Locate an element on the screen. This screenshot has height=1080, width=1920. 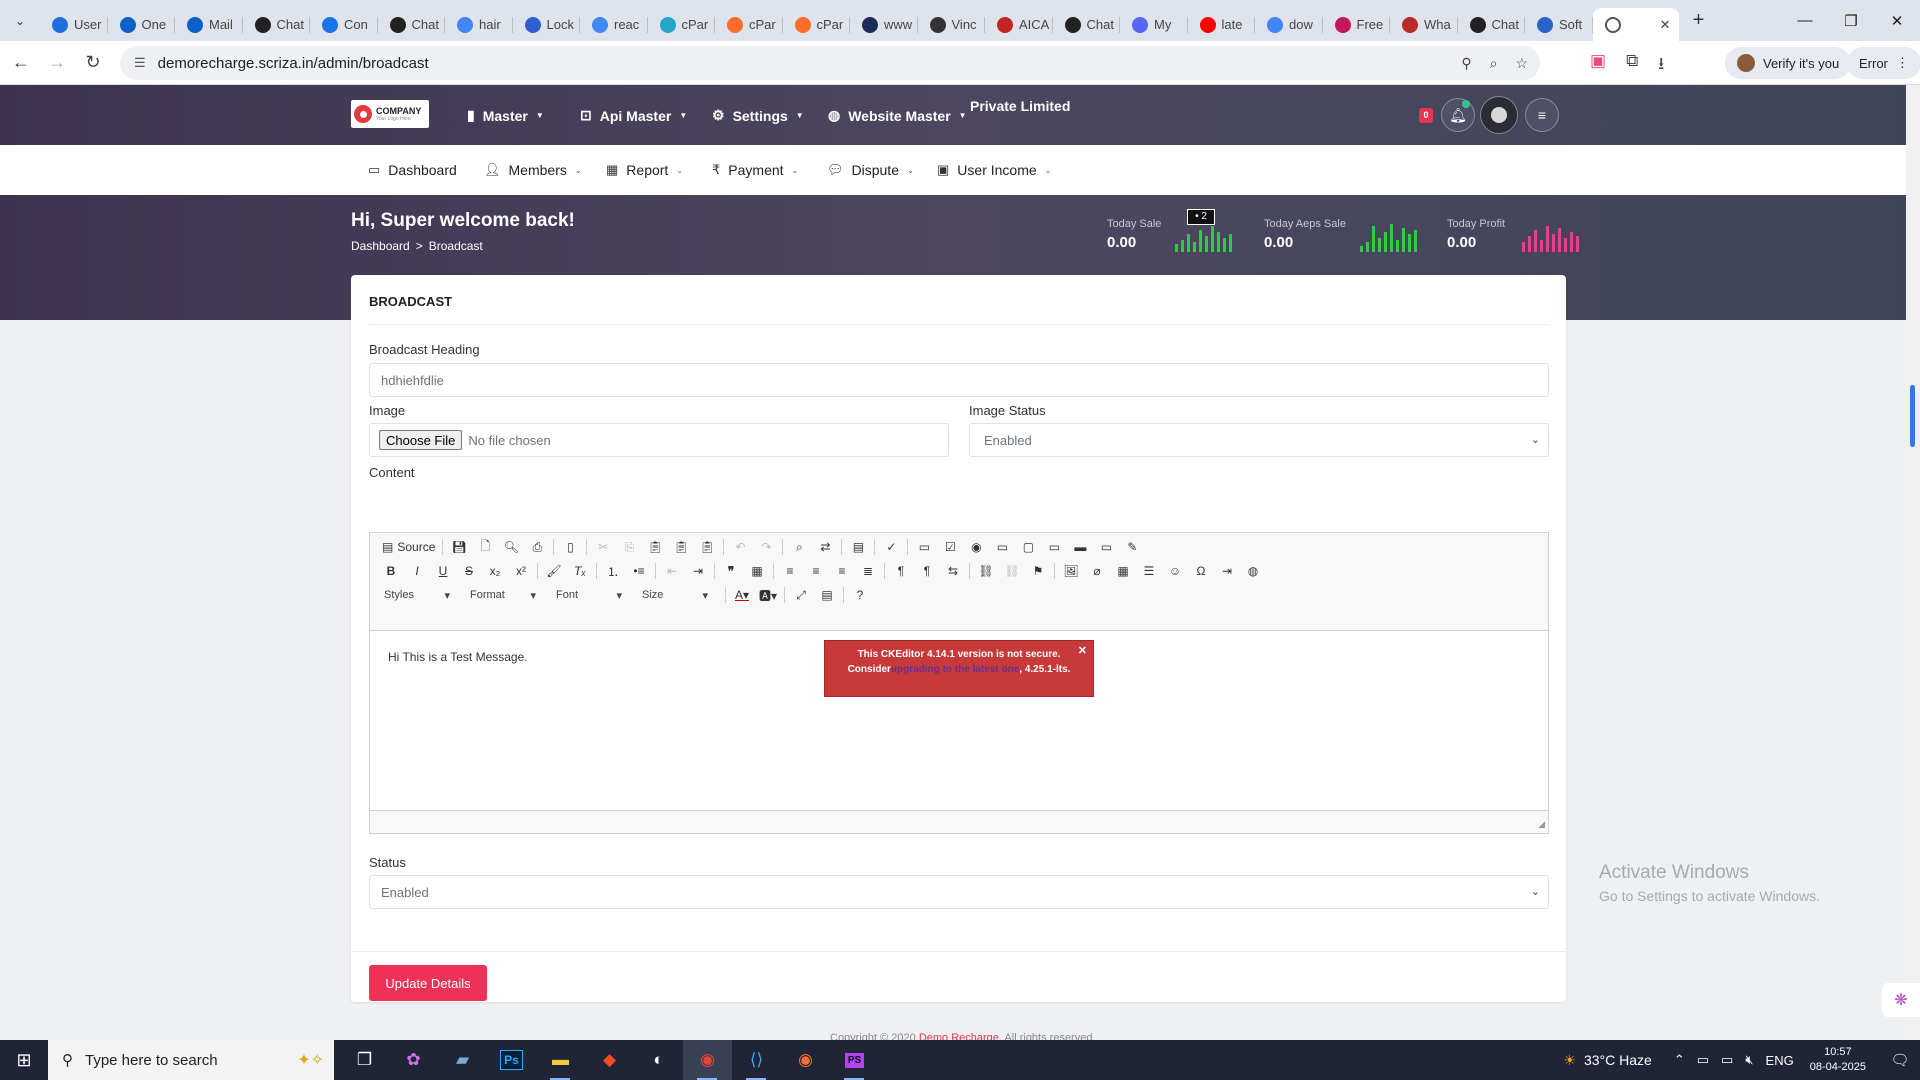
start-button: ⊞ is located at coordinates (24, 1060).